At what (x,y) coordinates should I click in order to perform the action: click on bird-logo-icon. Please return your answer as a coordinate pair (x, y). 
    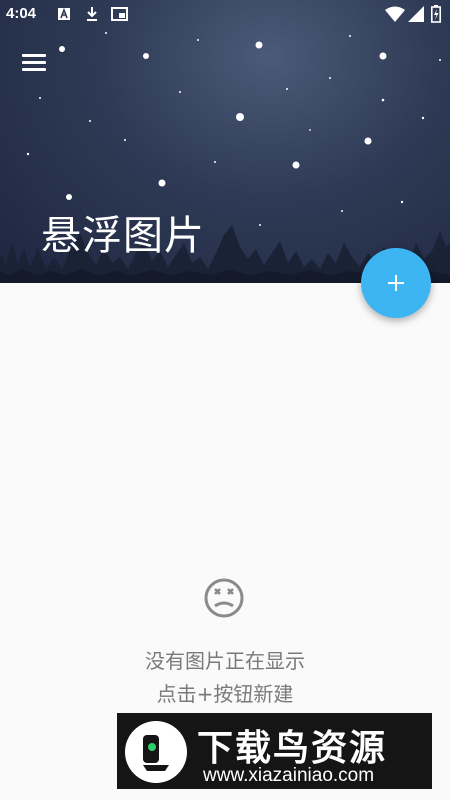
    Looking at the image, I should click on (156, 752).